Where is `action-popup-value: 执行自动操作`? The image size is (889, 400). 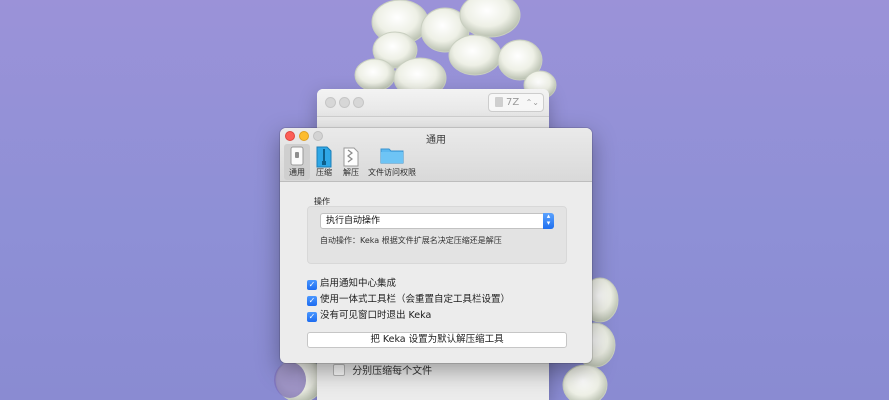
action-popup-value: 执行自动操作 is located at coordinates (353, 221).